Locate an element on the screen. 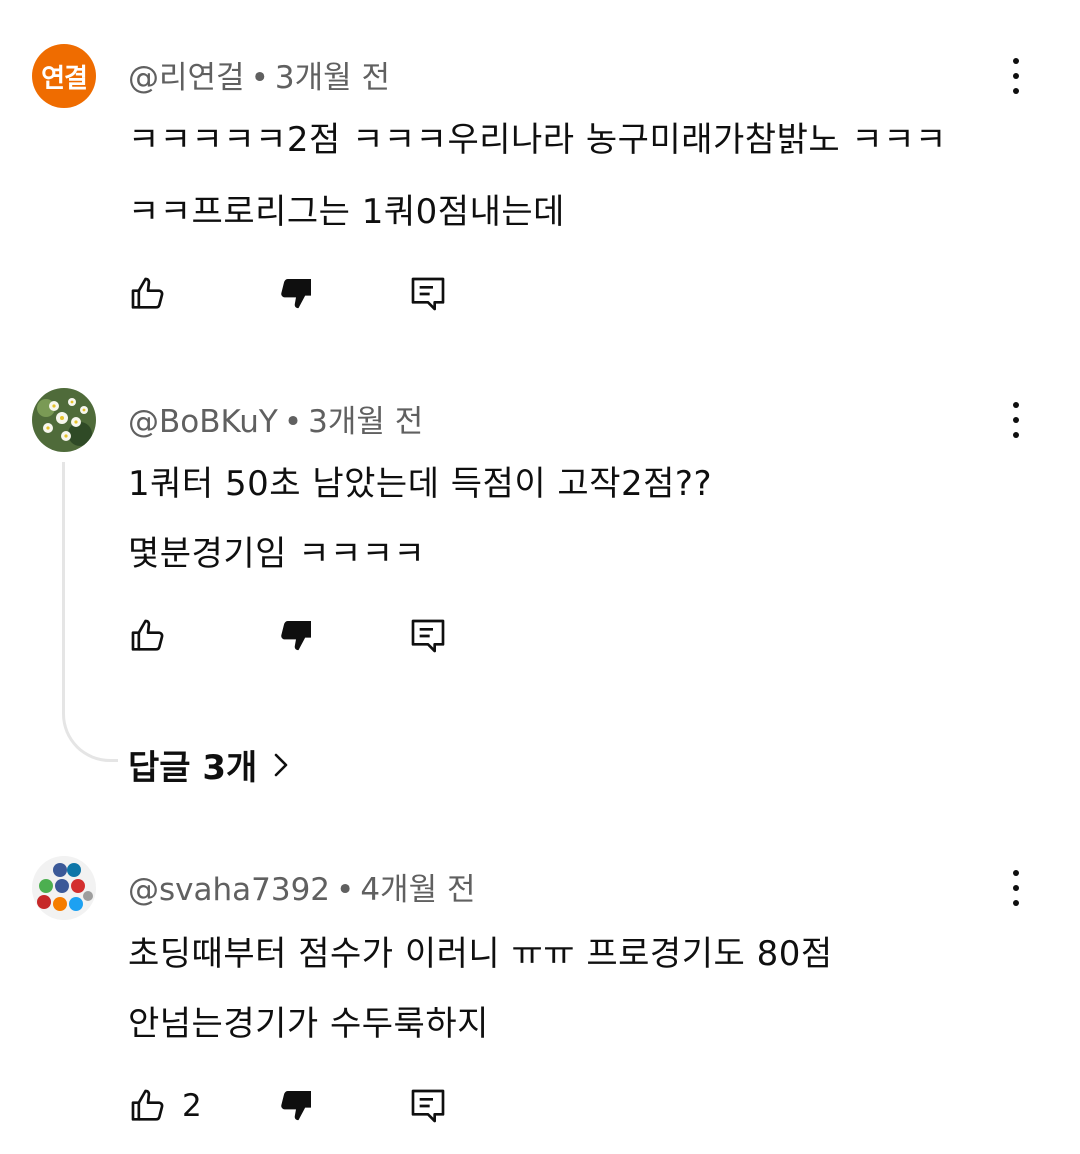  comment-meta: @BoBKuY • 3개월 전 is located at coordinates (275, 418).